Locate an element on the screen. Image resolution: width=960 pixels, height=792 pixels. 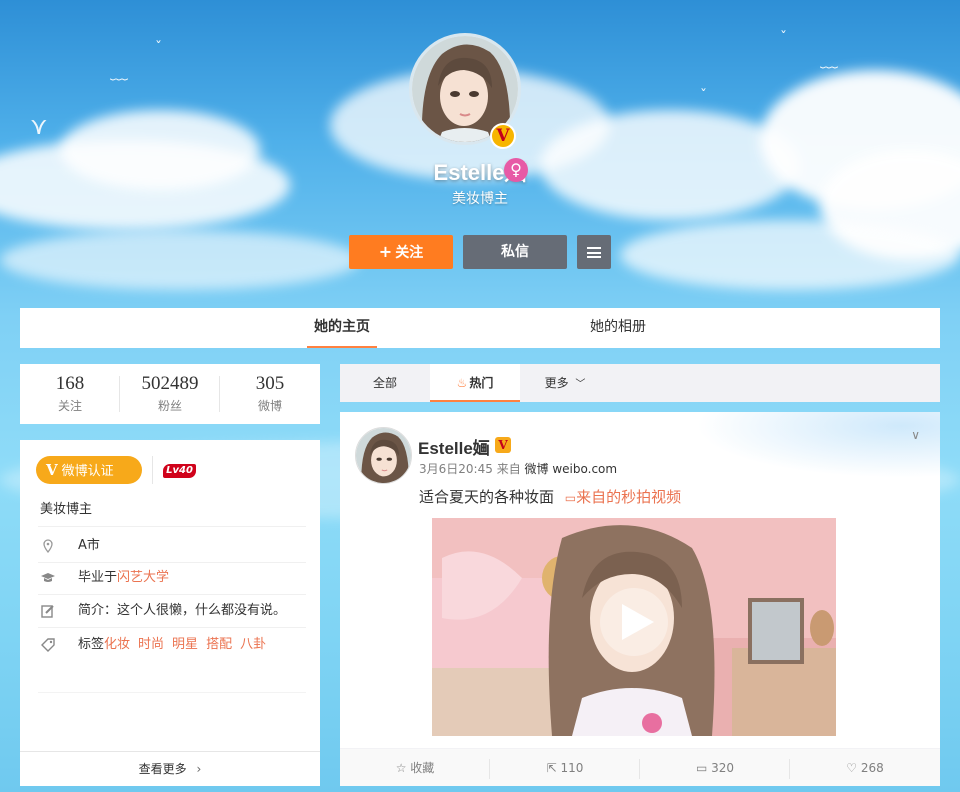
favorite-label: 收藏 is located at coordinates (422, 768).